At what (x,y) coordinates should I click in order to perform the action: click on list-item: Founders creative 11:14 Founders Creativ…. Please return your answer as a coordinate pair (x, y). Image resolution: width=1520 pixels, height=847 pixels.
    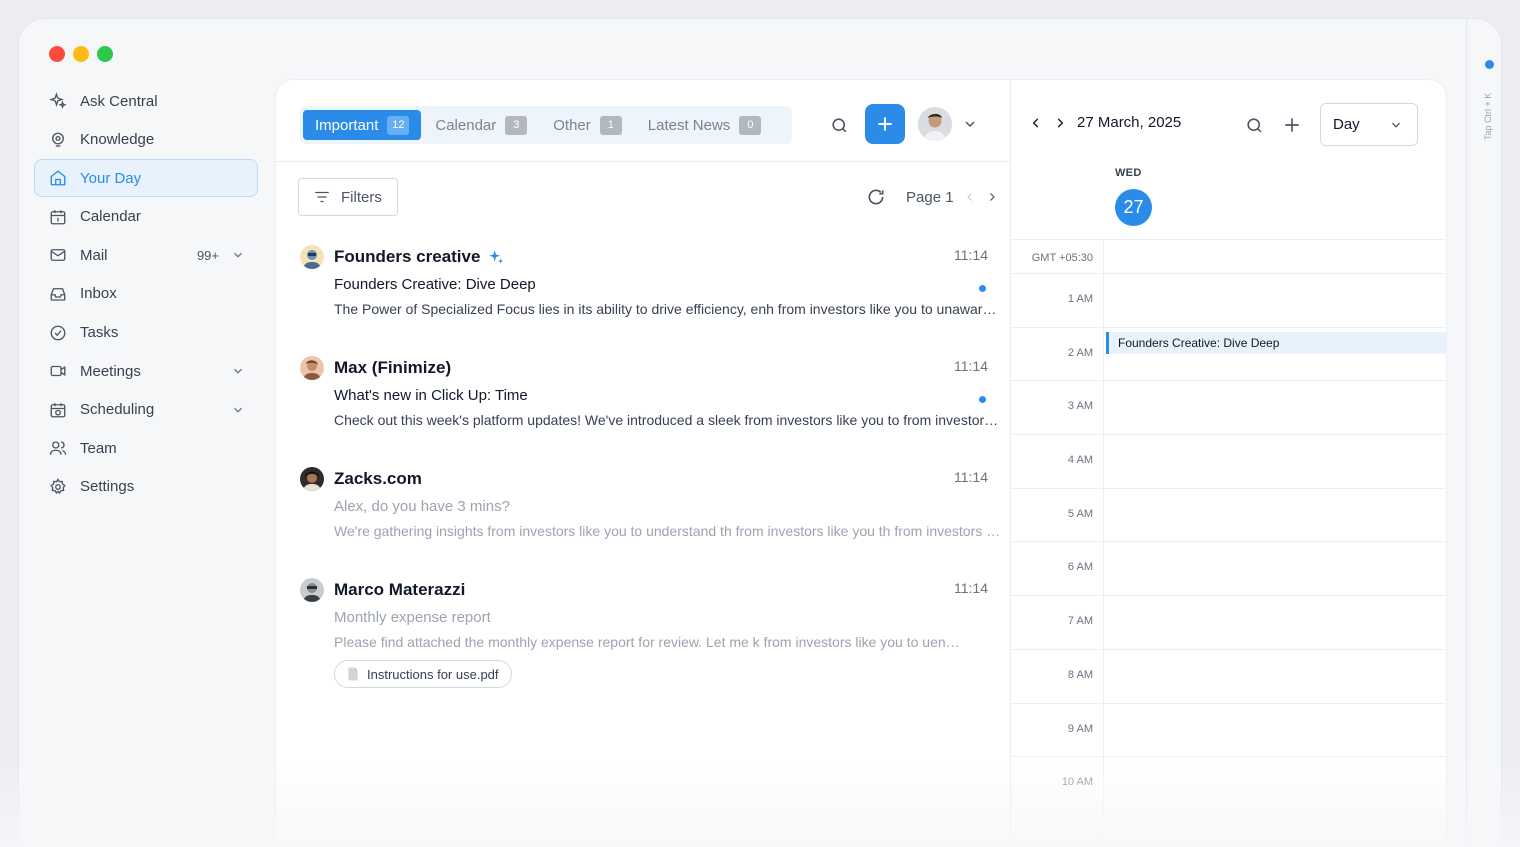
    Looking at the image, I should click on (651, 290).